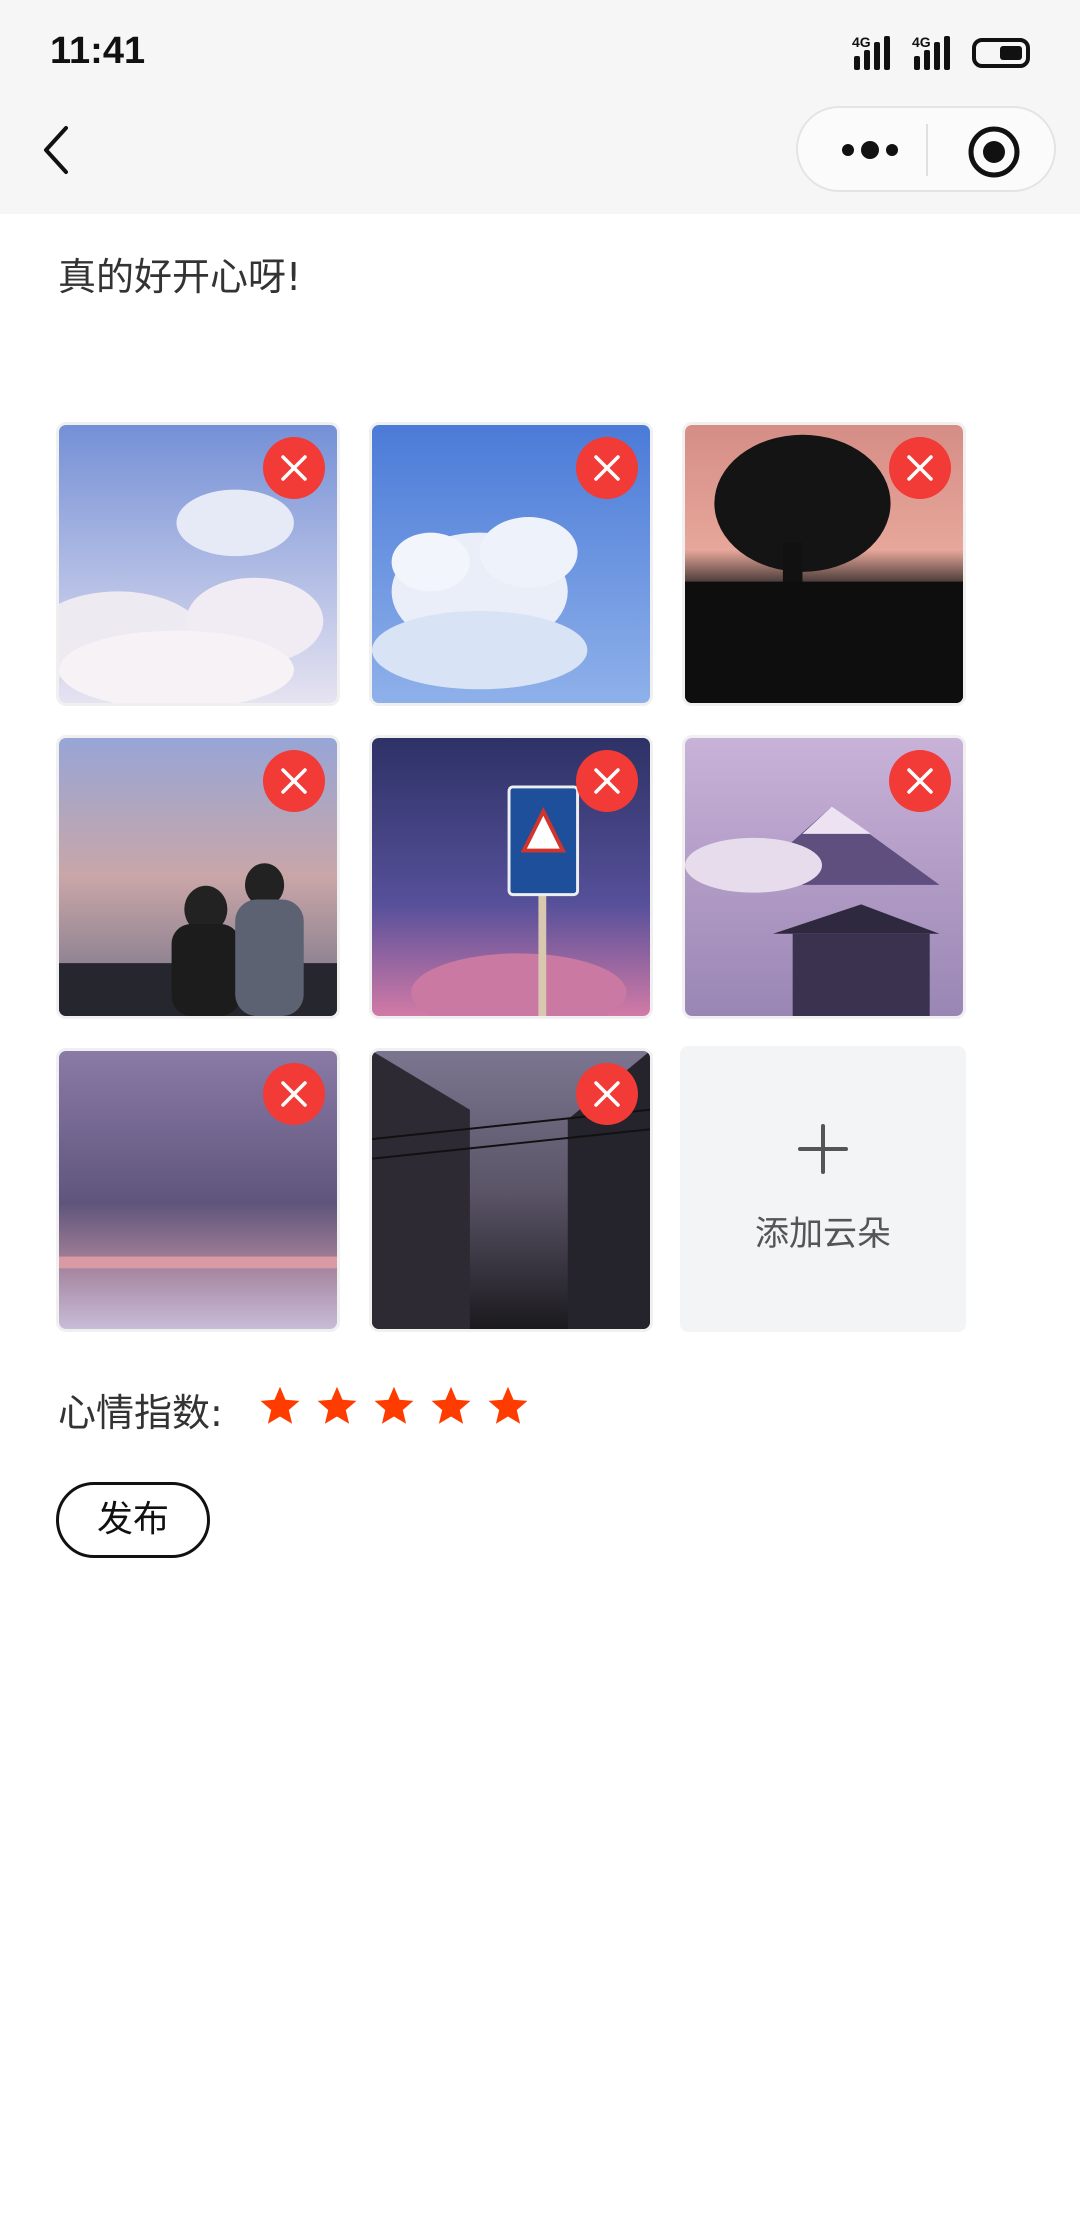  I want to click on more-icon, so click(891, 150).